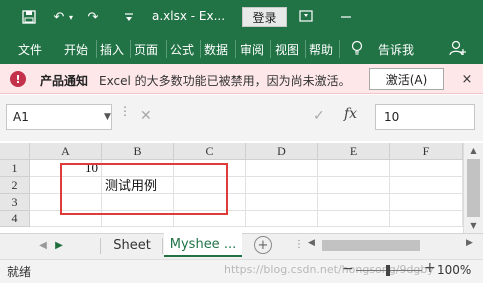  I want to click on zoom-out-icon: −, so click(348, 269).